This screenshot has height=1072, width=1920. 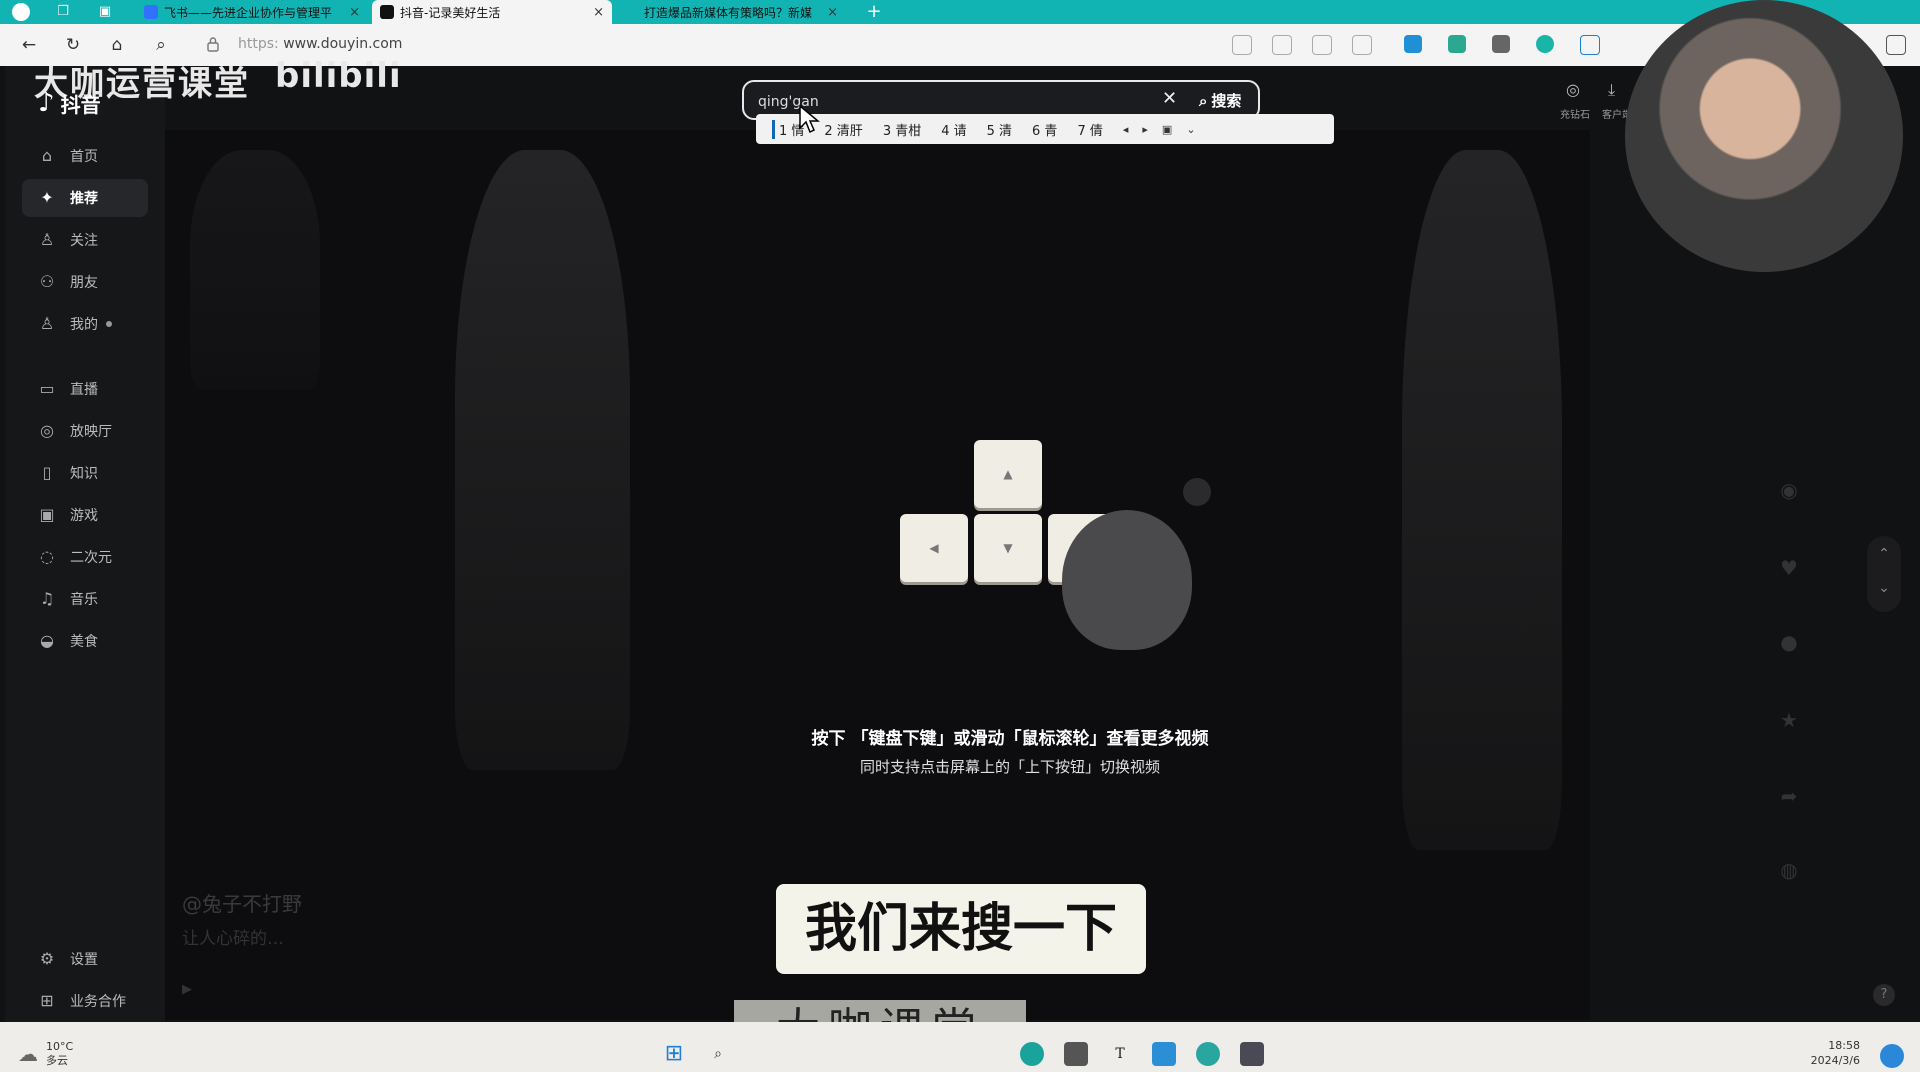 I want to click on taskbar-search-icon: ⌕, so click(x=718, y=1054).